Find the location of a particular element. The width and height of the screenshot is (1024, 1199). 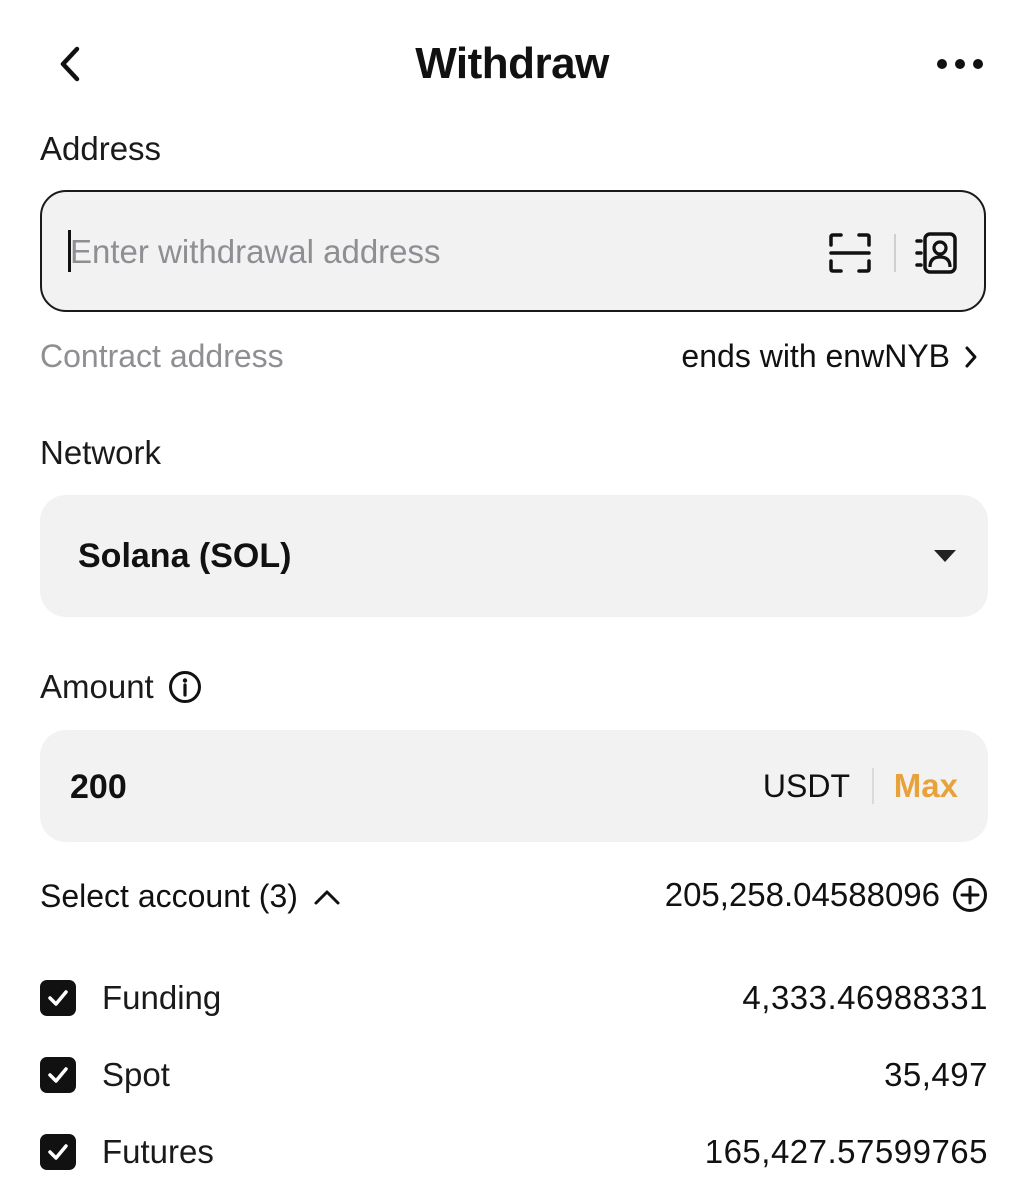

page-title: Withdraw is located at coordinates (512, 63).